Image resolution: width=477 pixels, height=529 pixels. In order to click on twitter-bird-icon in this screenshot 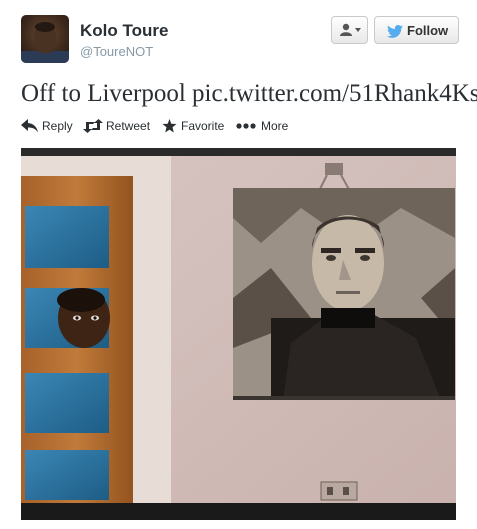, I will do `click(395, 31)`.